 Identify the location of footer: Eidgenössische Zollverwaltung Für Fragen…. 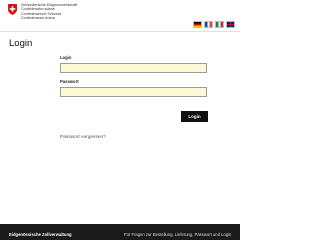
(120, 232).